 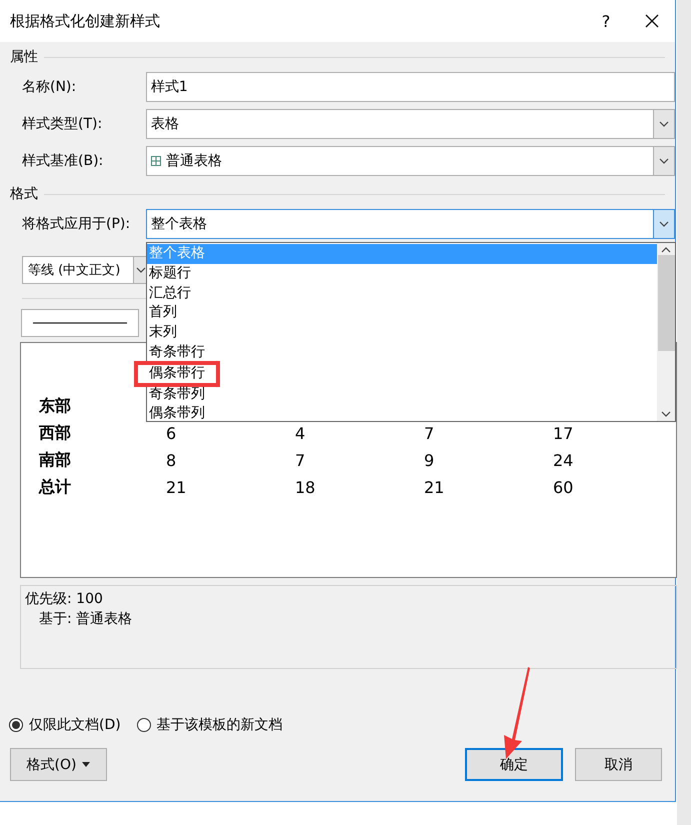 What do you see at coordinates (64, 599) in the screenshot?
I see `priority-text: 优先级: 100` at bounding box center [64, 599].